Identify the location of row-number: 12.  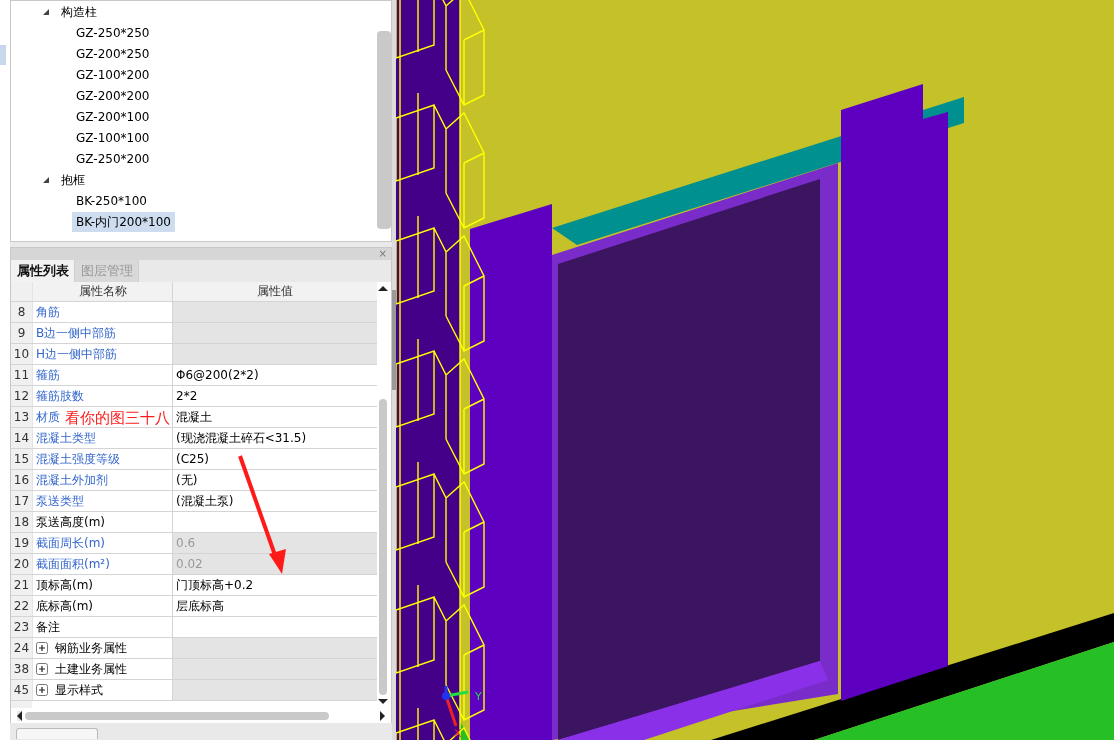
(21, 396).